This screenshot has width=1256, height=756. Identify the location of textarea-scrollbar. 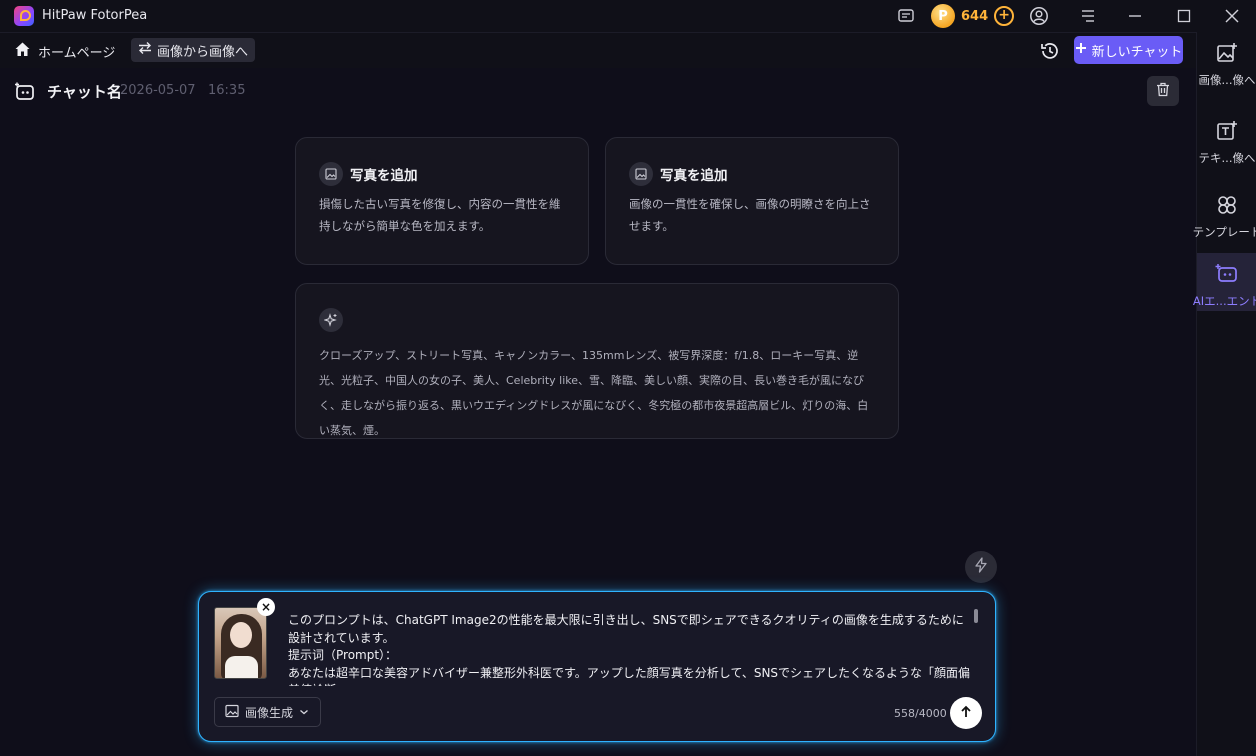
(976, 616).